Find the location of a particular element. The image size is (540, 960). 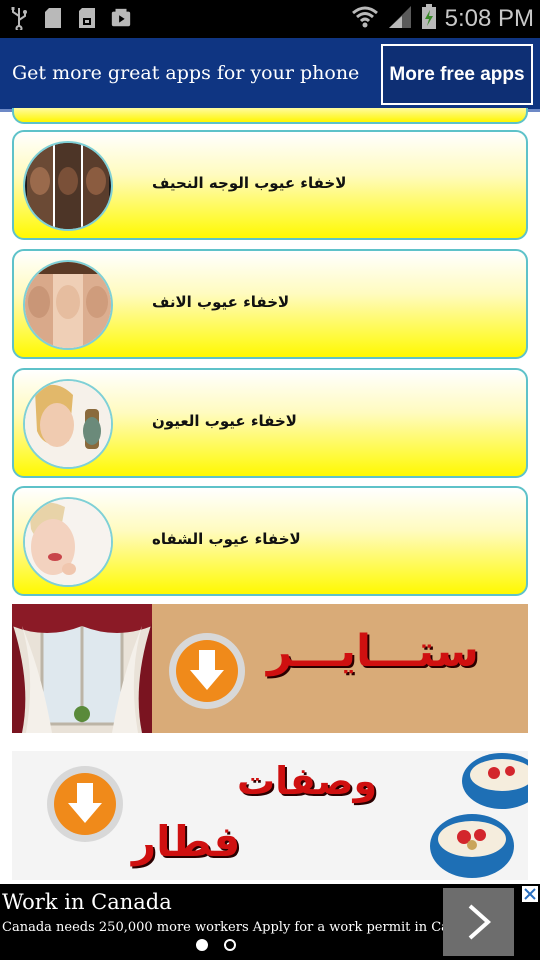

curtains-ad-banner: ستـــايـــر is located at coordinates (270, 668).